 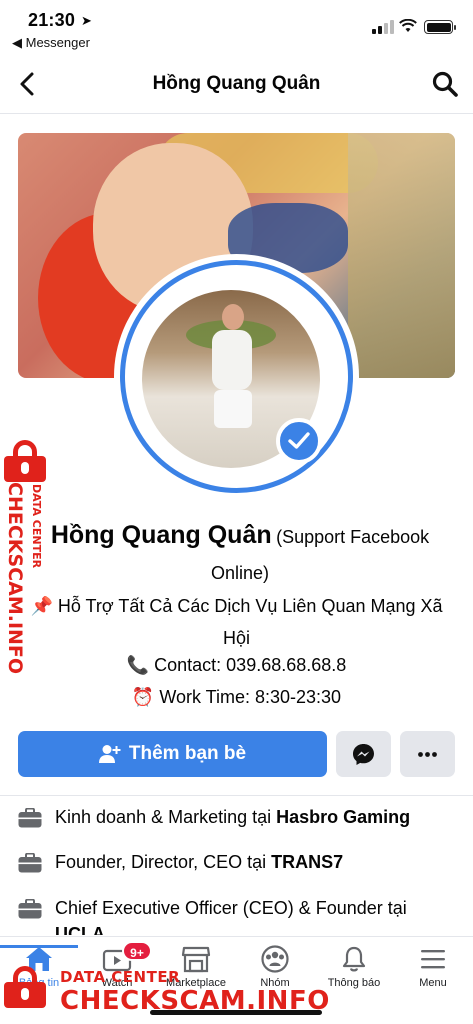 What do you see at coordinates (161, 535) in the screenshot?
I see `profile-name: Hồng Quang Quân` at bounding box center [161, 535].